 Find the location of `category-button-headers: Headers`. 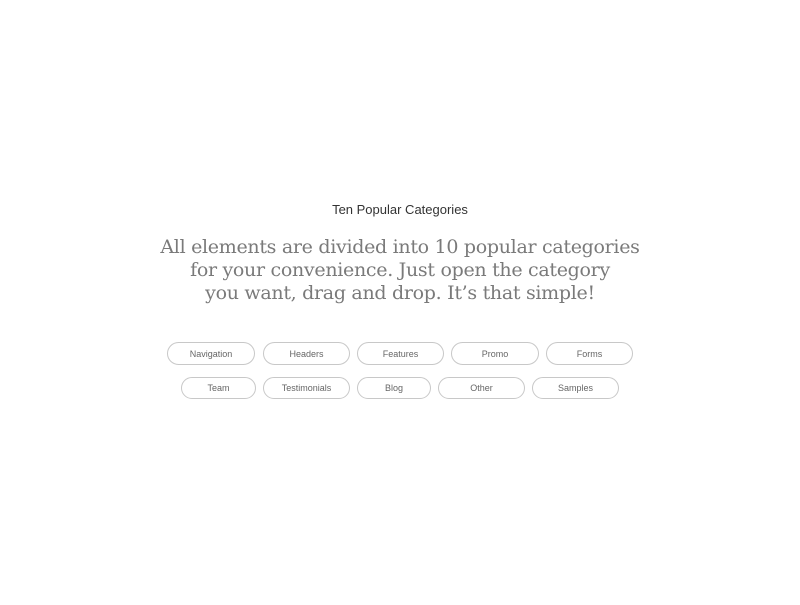

category-button-headers: Headers is located at coordinates (306, 353).